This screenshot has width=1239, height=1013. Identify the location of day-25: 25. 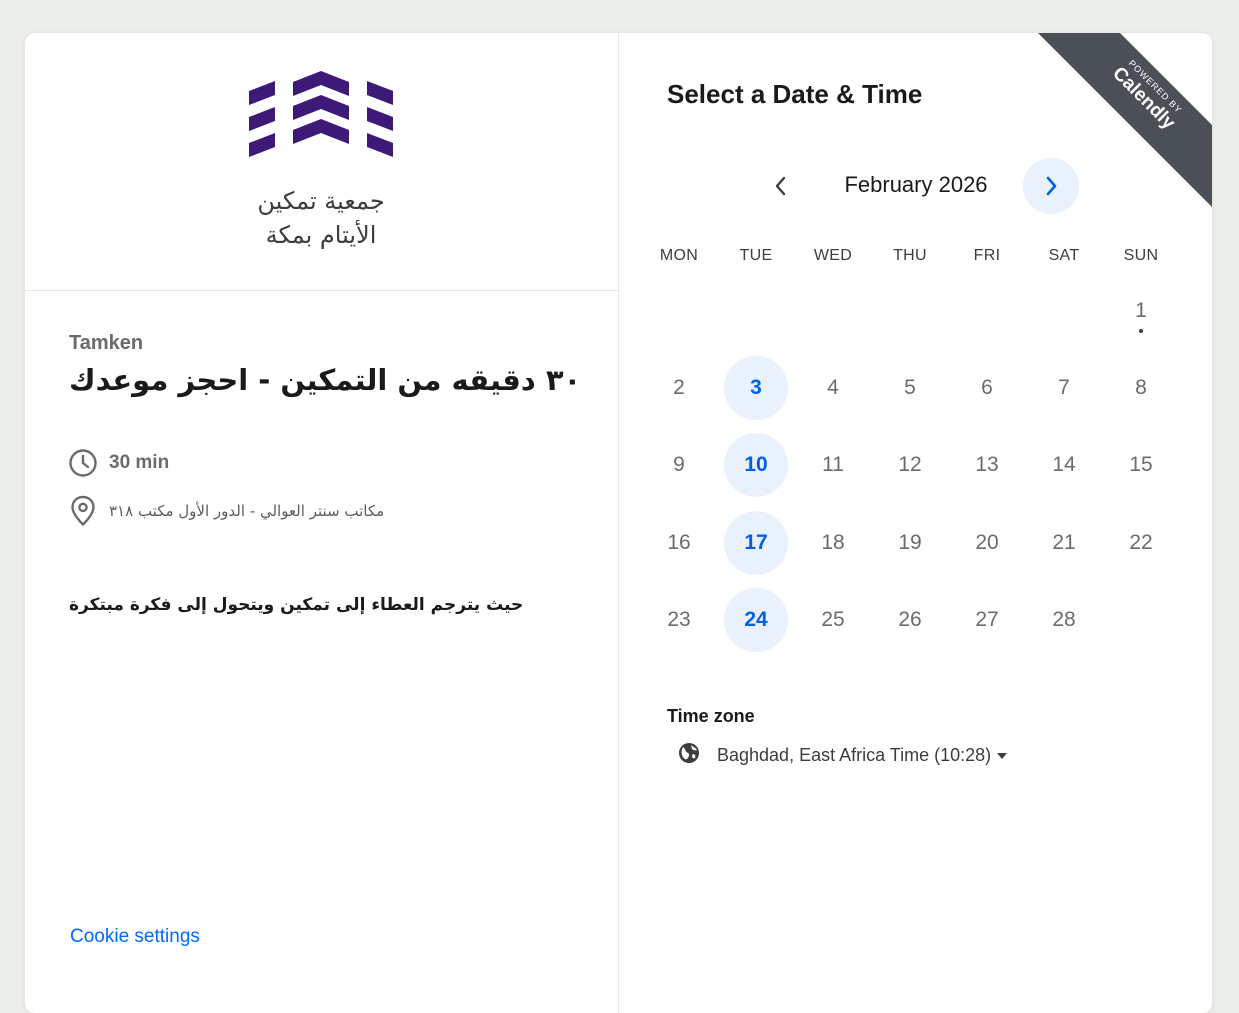
(833, 619).